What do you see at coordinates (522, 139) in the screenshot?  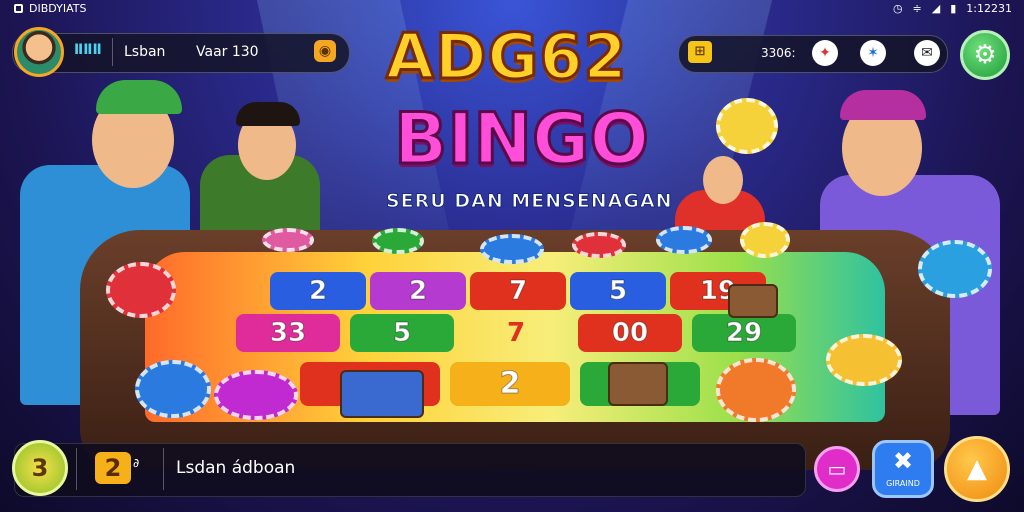 I see `game-title-line2: BINGO` at bounding box center [522, 139].